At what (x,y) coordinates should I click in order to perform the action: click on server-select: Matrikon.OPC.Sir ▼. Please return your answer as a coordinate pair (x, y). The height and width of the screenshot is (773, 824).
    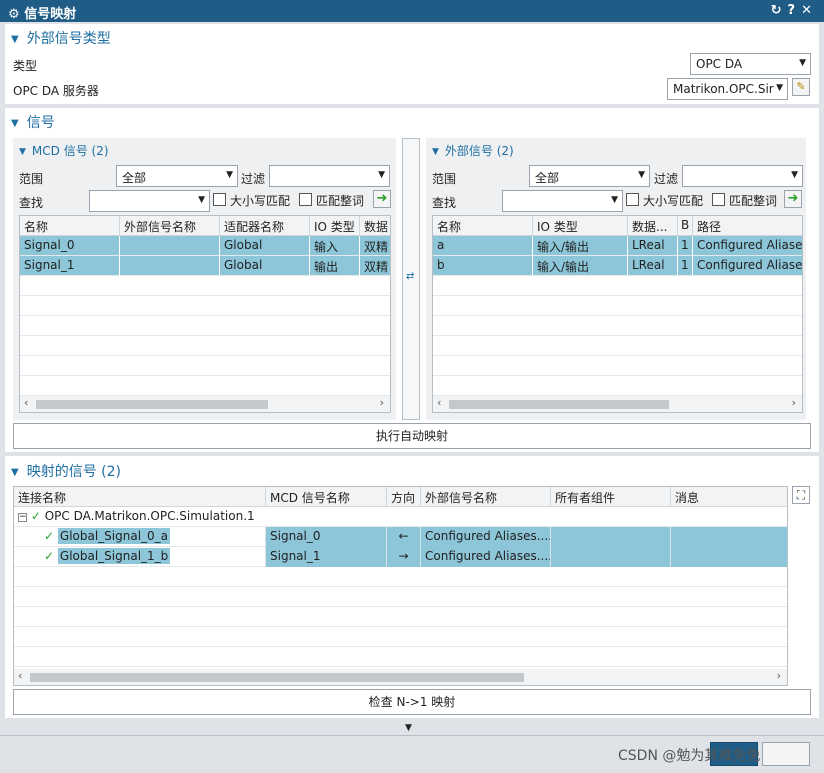
    Looking at the image, I should click on (727, 89).